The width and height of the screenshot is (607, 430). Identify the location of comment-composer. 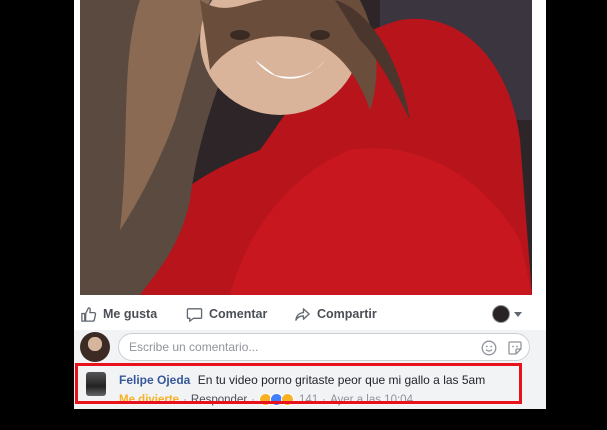
(310, 348).